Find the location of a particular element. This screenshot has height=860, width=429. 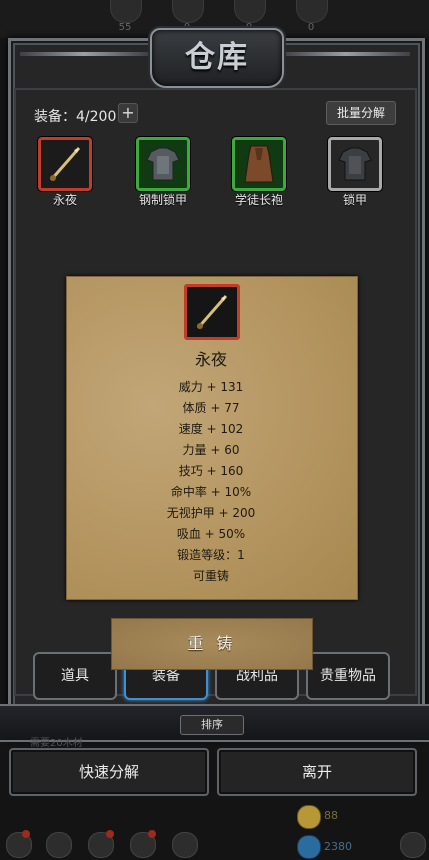

title-ornament-right is located at coordinates (346, 54).